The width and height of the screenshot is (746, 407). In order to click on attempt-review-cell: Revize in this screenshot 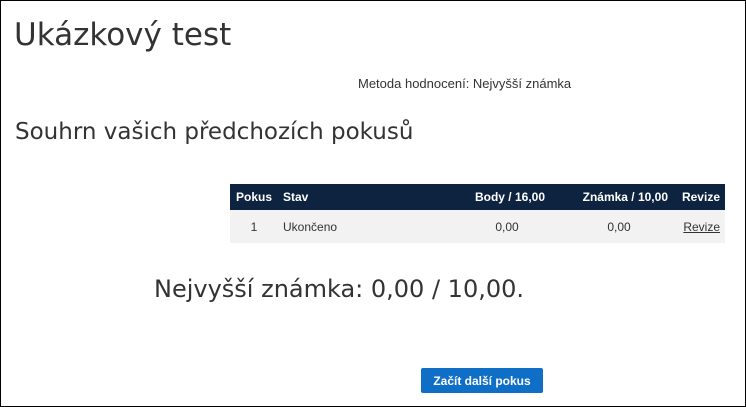, I will do `click(699, 226)`.